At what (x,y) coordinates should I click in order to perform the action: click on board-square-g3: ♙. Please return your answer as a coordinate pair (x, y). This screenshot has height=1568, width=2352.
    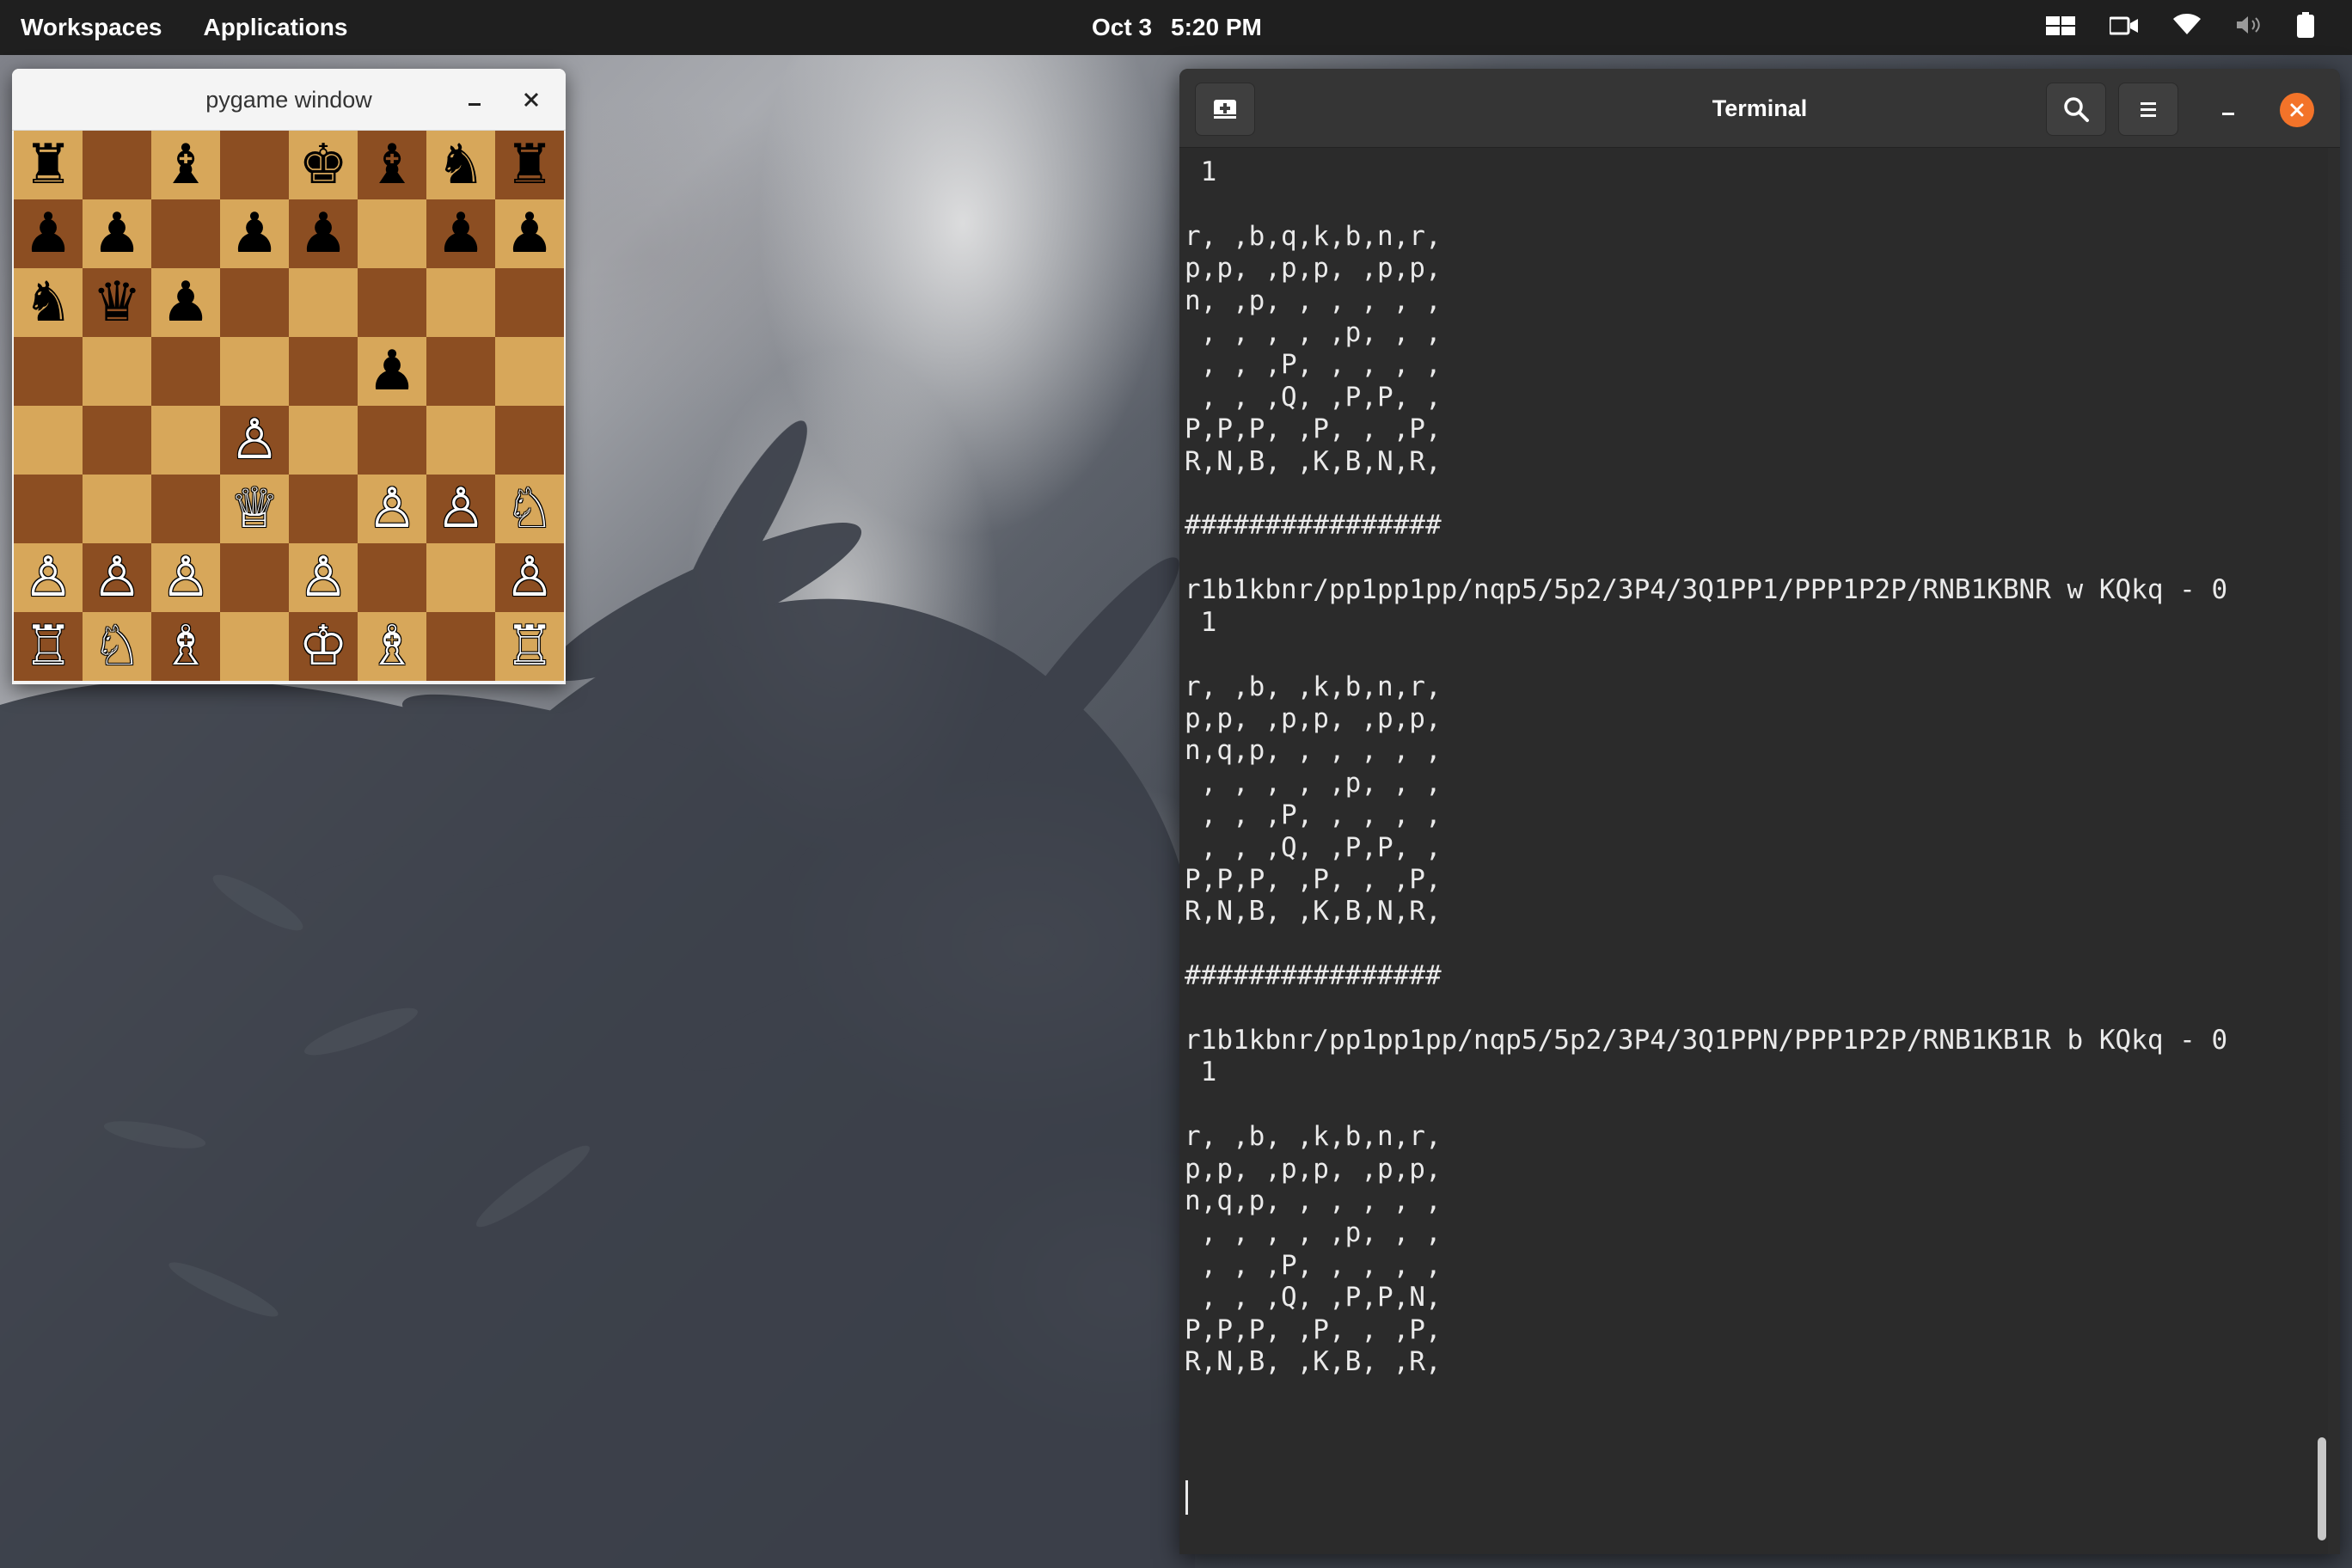
    Looking at the image, I should click on (460, 509).